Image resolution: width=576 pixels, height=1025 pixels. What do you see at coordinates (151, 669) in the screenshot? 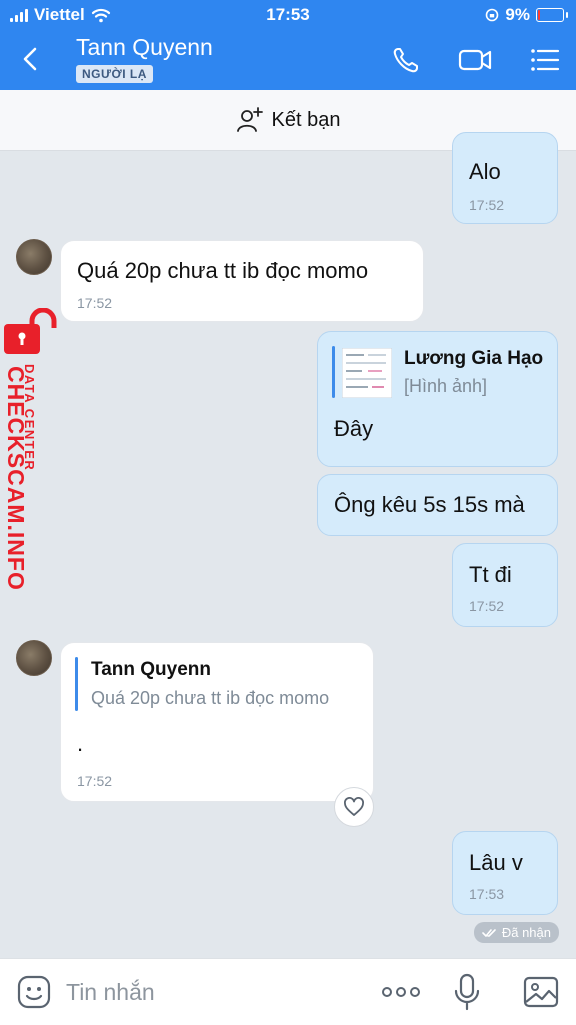
I see `quote-author: Tann Quyenn` at bounding box center [151, 669].